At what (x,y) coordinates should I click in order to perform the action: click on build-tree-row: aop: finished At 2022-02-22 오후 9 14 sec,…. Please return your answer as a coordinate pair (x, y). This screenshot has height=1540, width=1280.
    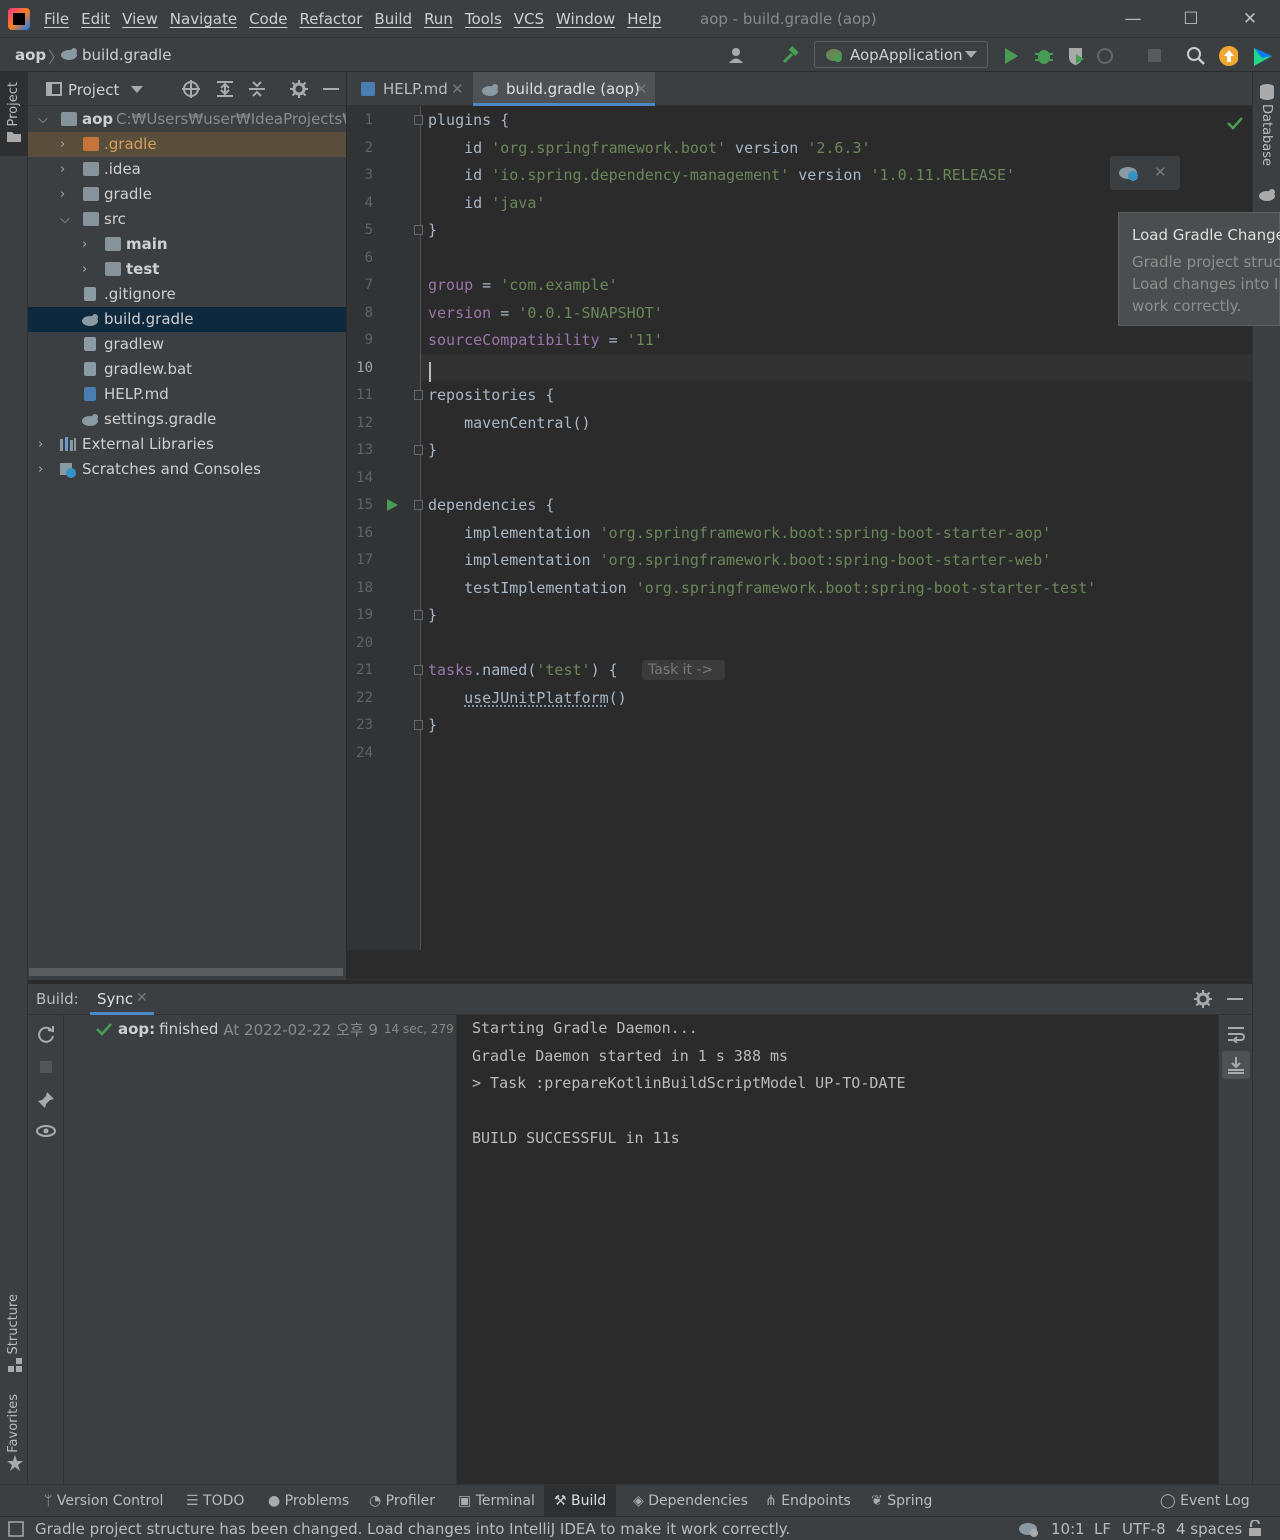
    Looking at the image, I should click on (285, 1029).